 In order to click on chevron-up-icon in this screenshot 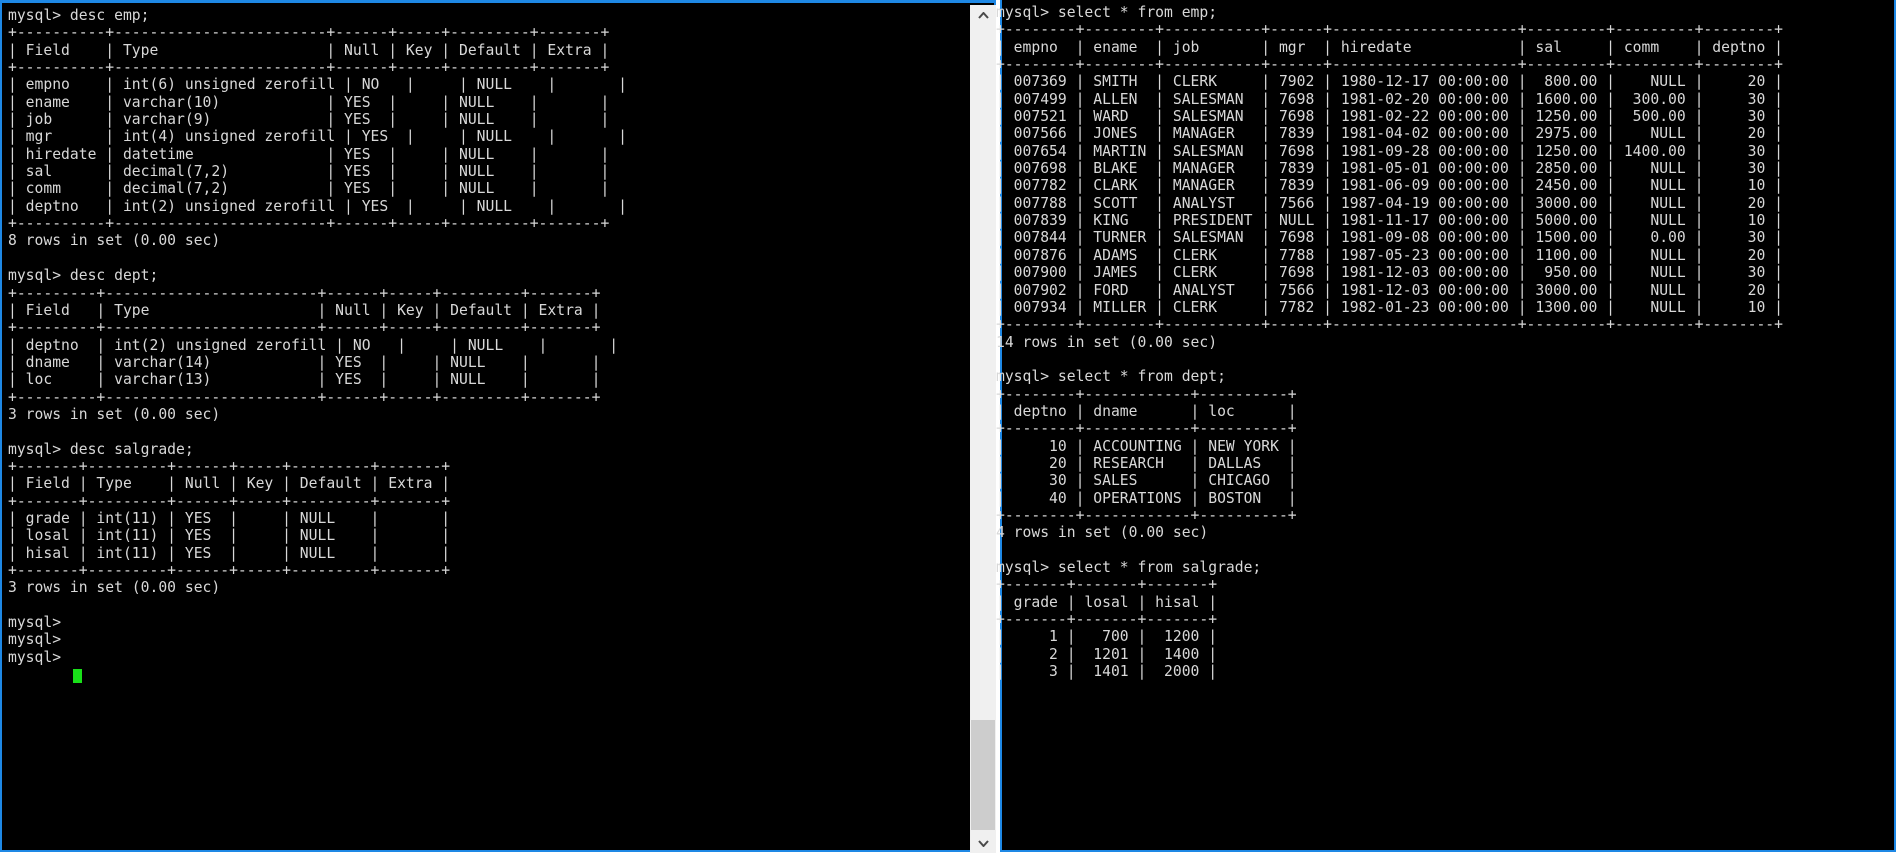, I will do `click(983, 15)`.